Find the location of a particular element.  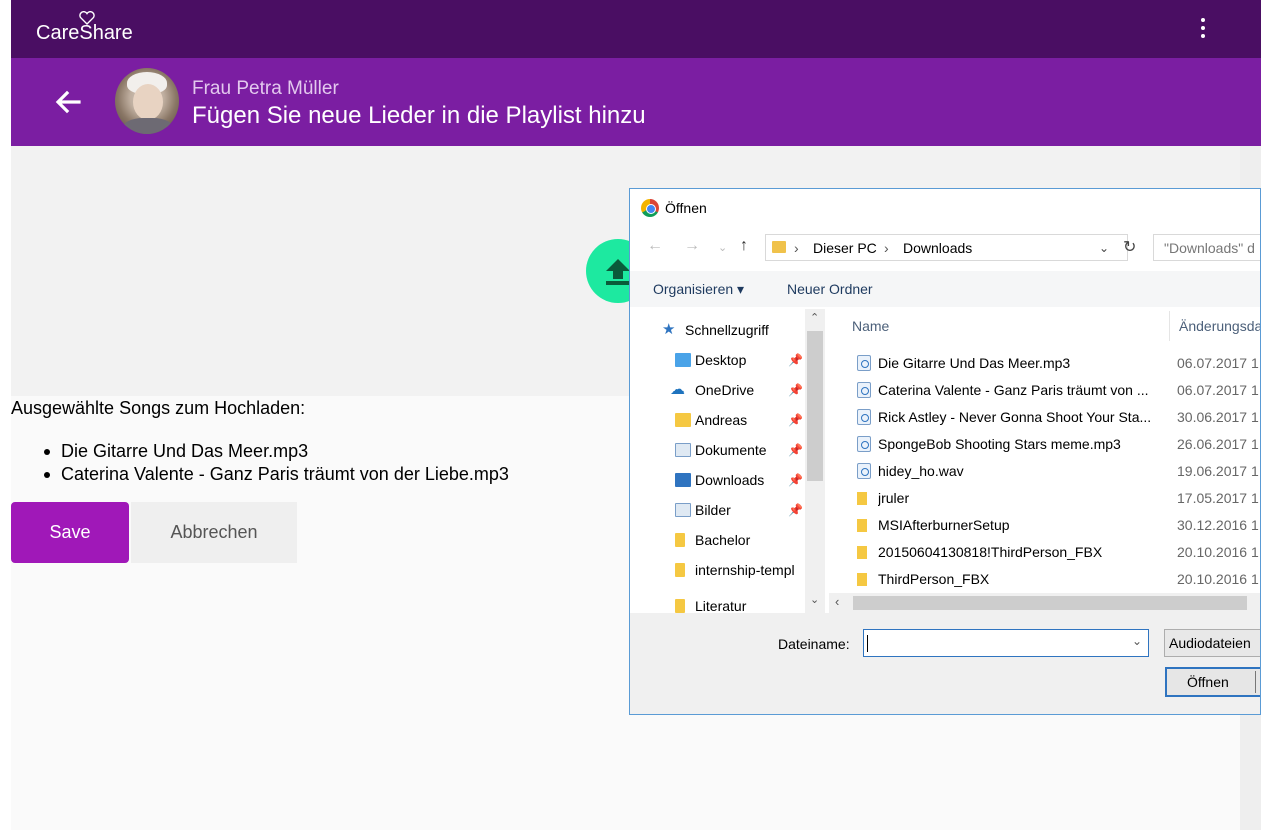

cloud-icon: ☁ is located at coordinates (677, 389).